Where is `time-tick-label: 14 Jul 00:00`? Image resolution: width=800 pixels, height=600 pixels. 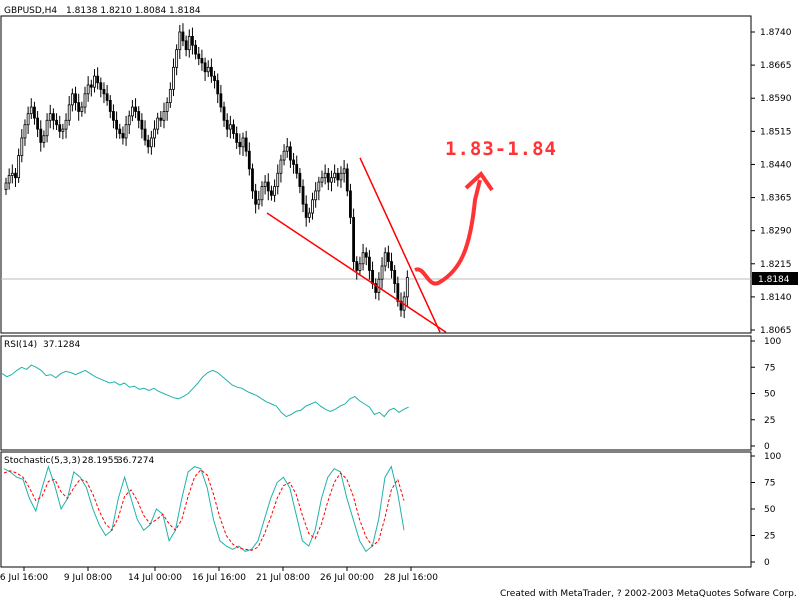 time-tick-label: 14 Jul 00:00 is located at coordinates (155, 578).